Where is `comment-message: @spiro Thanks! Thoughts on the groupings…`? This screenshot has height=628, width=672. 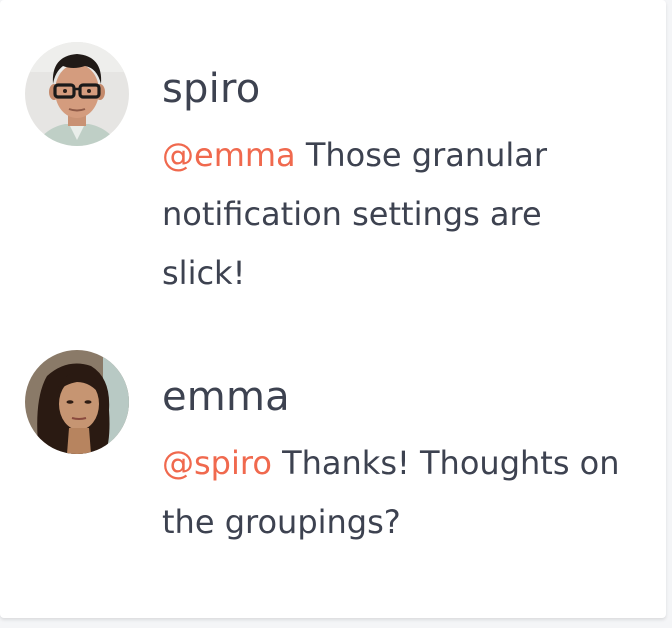
comment-message: @spiro Thanks! Thoughts on the groupings… is located at coordinates (397, 493).